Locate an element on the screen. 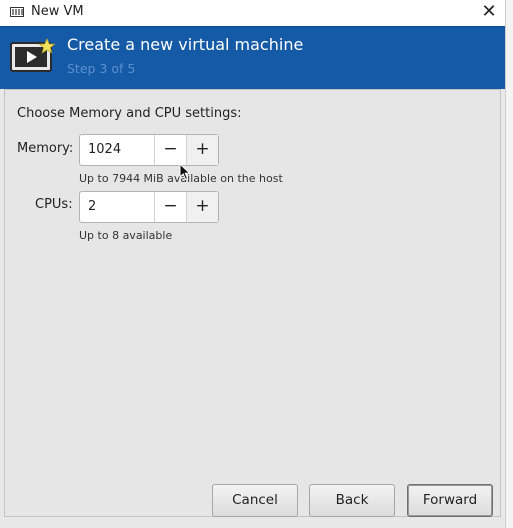 This screenshot has width=513, height=528. back-button: Back is located at coordinates (352, 500).